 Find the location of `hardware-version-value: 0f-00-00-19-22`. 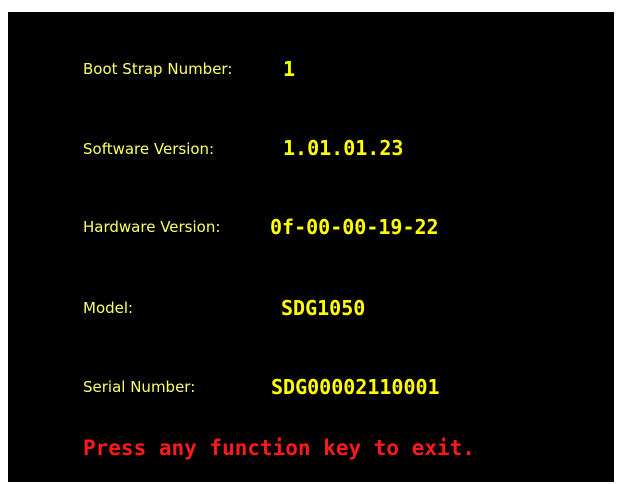

hardware-version-value: 0f-00-00-19-22 is located at coordinates (354, 227).